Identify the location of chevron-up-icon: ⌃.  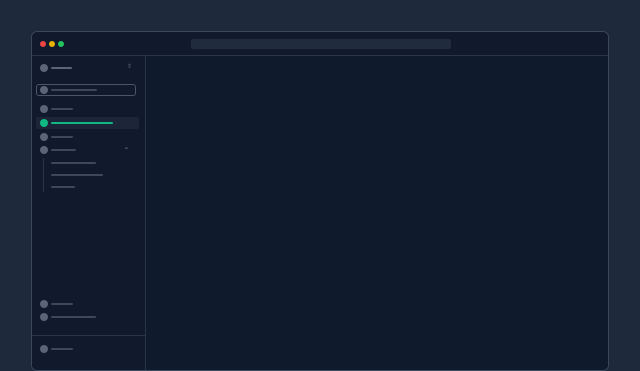
(126, 151).